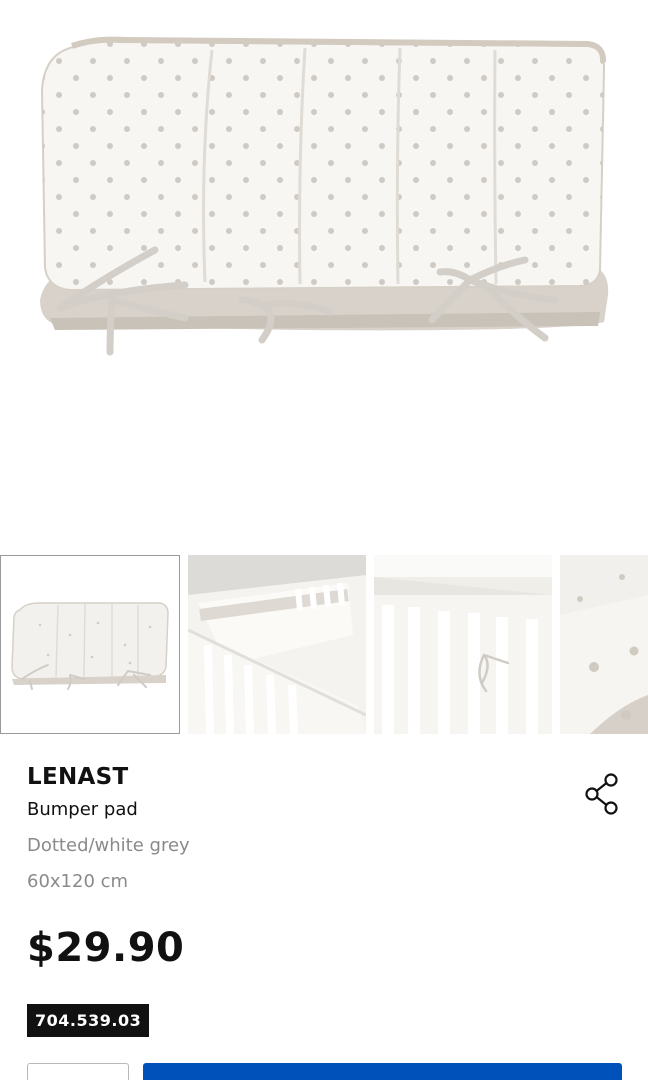 The width and height of the screenshot is (648, 1080). I want to click on share-button, so click(603, 795).